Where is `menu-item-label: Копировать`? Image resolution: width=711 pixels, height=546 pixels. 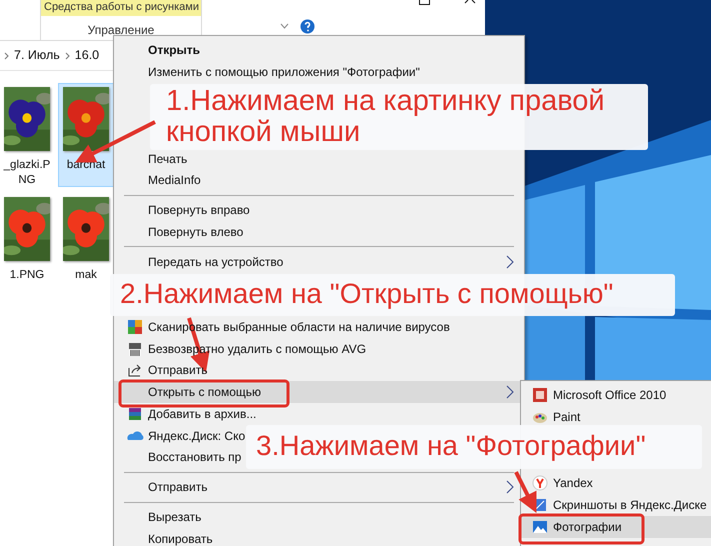
menu-item-label: Копировать is located at coordinates (180, 538).